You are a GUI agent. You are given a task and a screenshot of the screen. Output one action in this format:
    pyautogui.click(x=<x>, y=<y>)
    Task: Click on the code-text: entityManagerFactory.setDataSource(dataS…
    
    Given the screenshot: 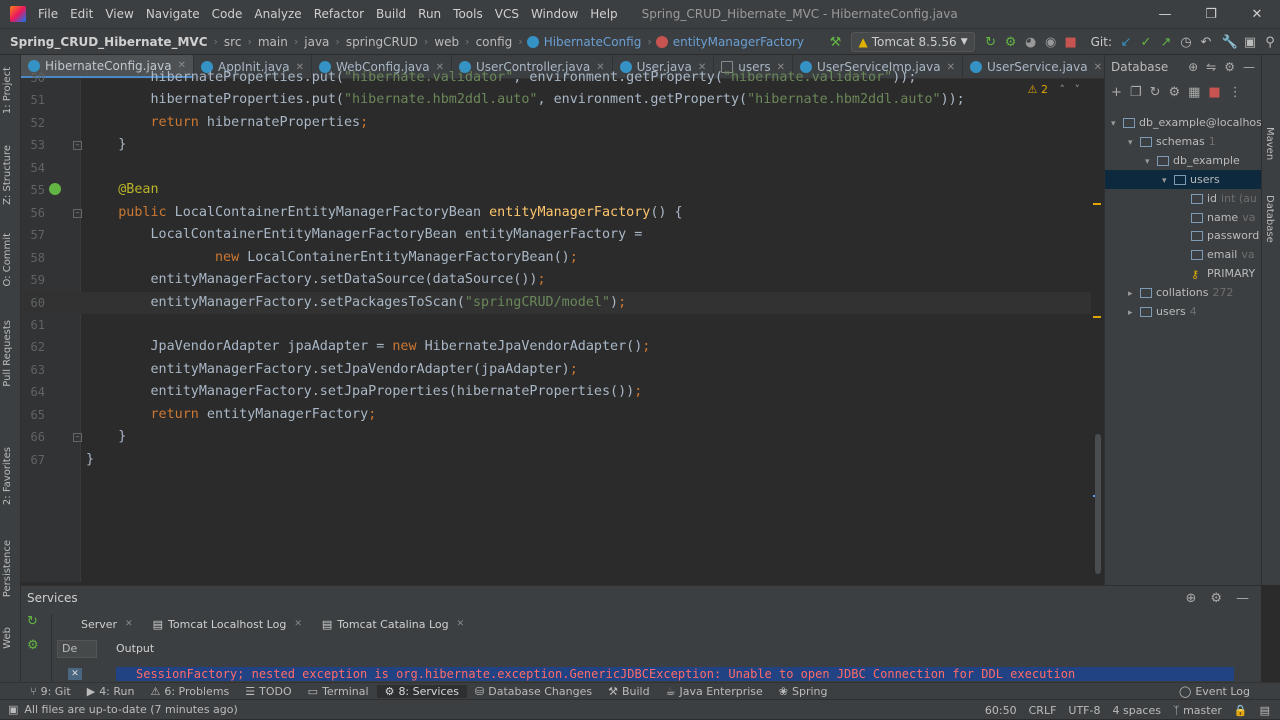 What is the action you would take?
    pyautogui.click(x=315, y=280)
    